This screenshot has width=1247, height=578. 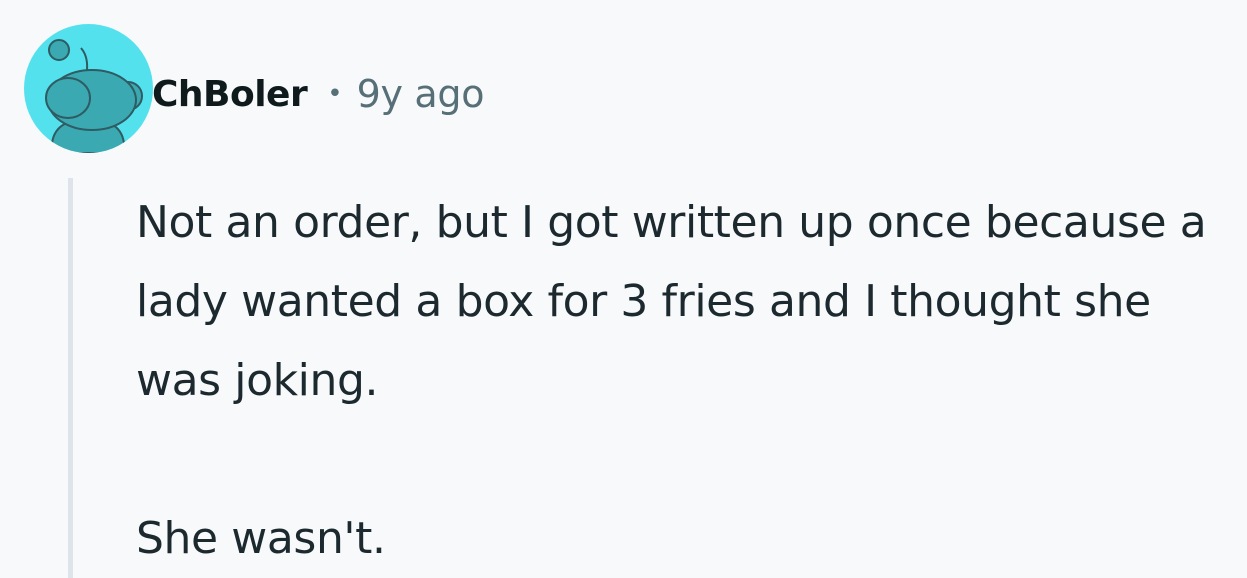 What do you see at coordinates (261, 538) in the screenshot?
I see `comment-paragraph: She wasn't.` at bounding box center [261, 538].